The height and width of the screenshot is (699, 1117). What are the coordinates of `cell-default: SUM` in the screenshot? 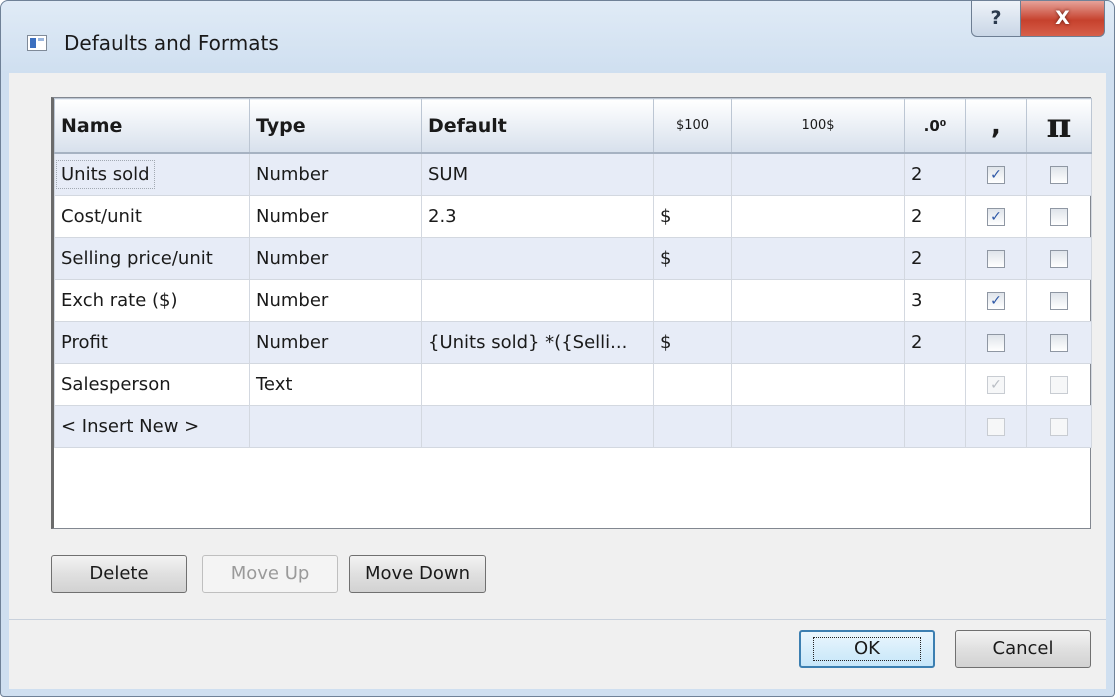 It's located at (537, 174).